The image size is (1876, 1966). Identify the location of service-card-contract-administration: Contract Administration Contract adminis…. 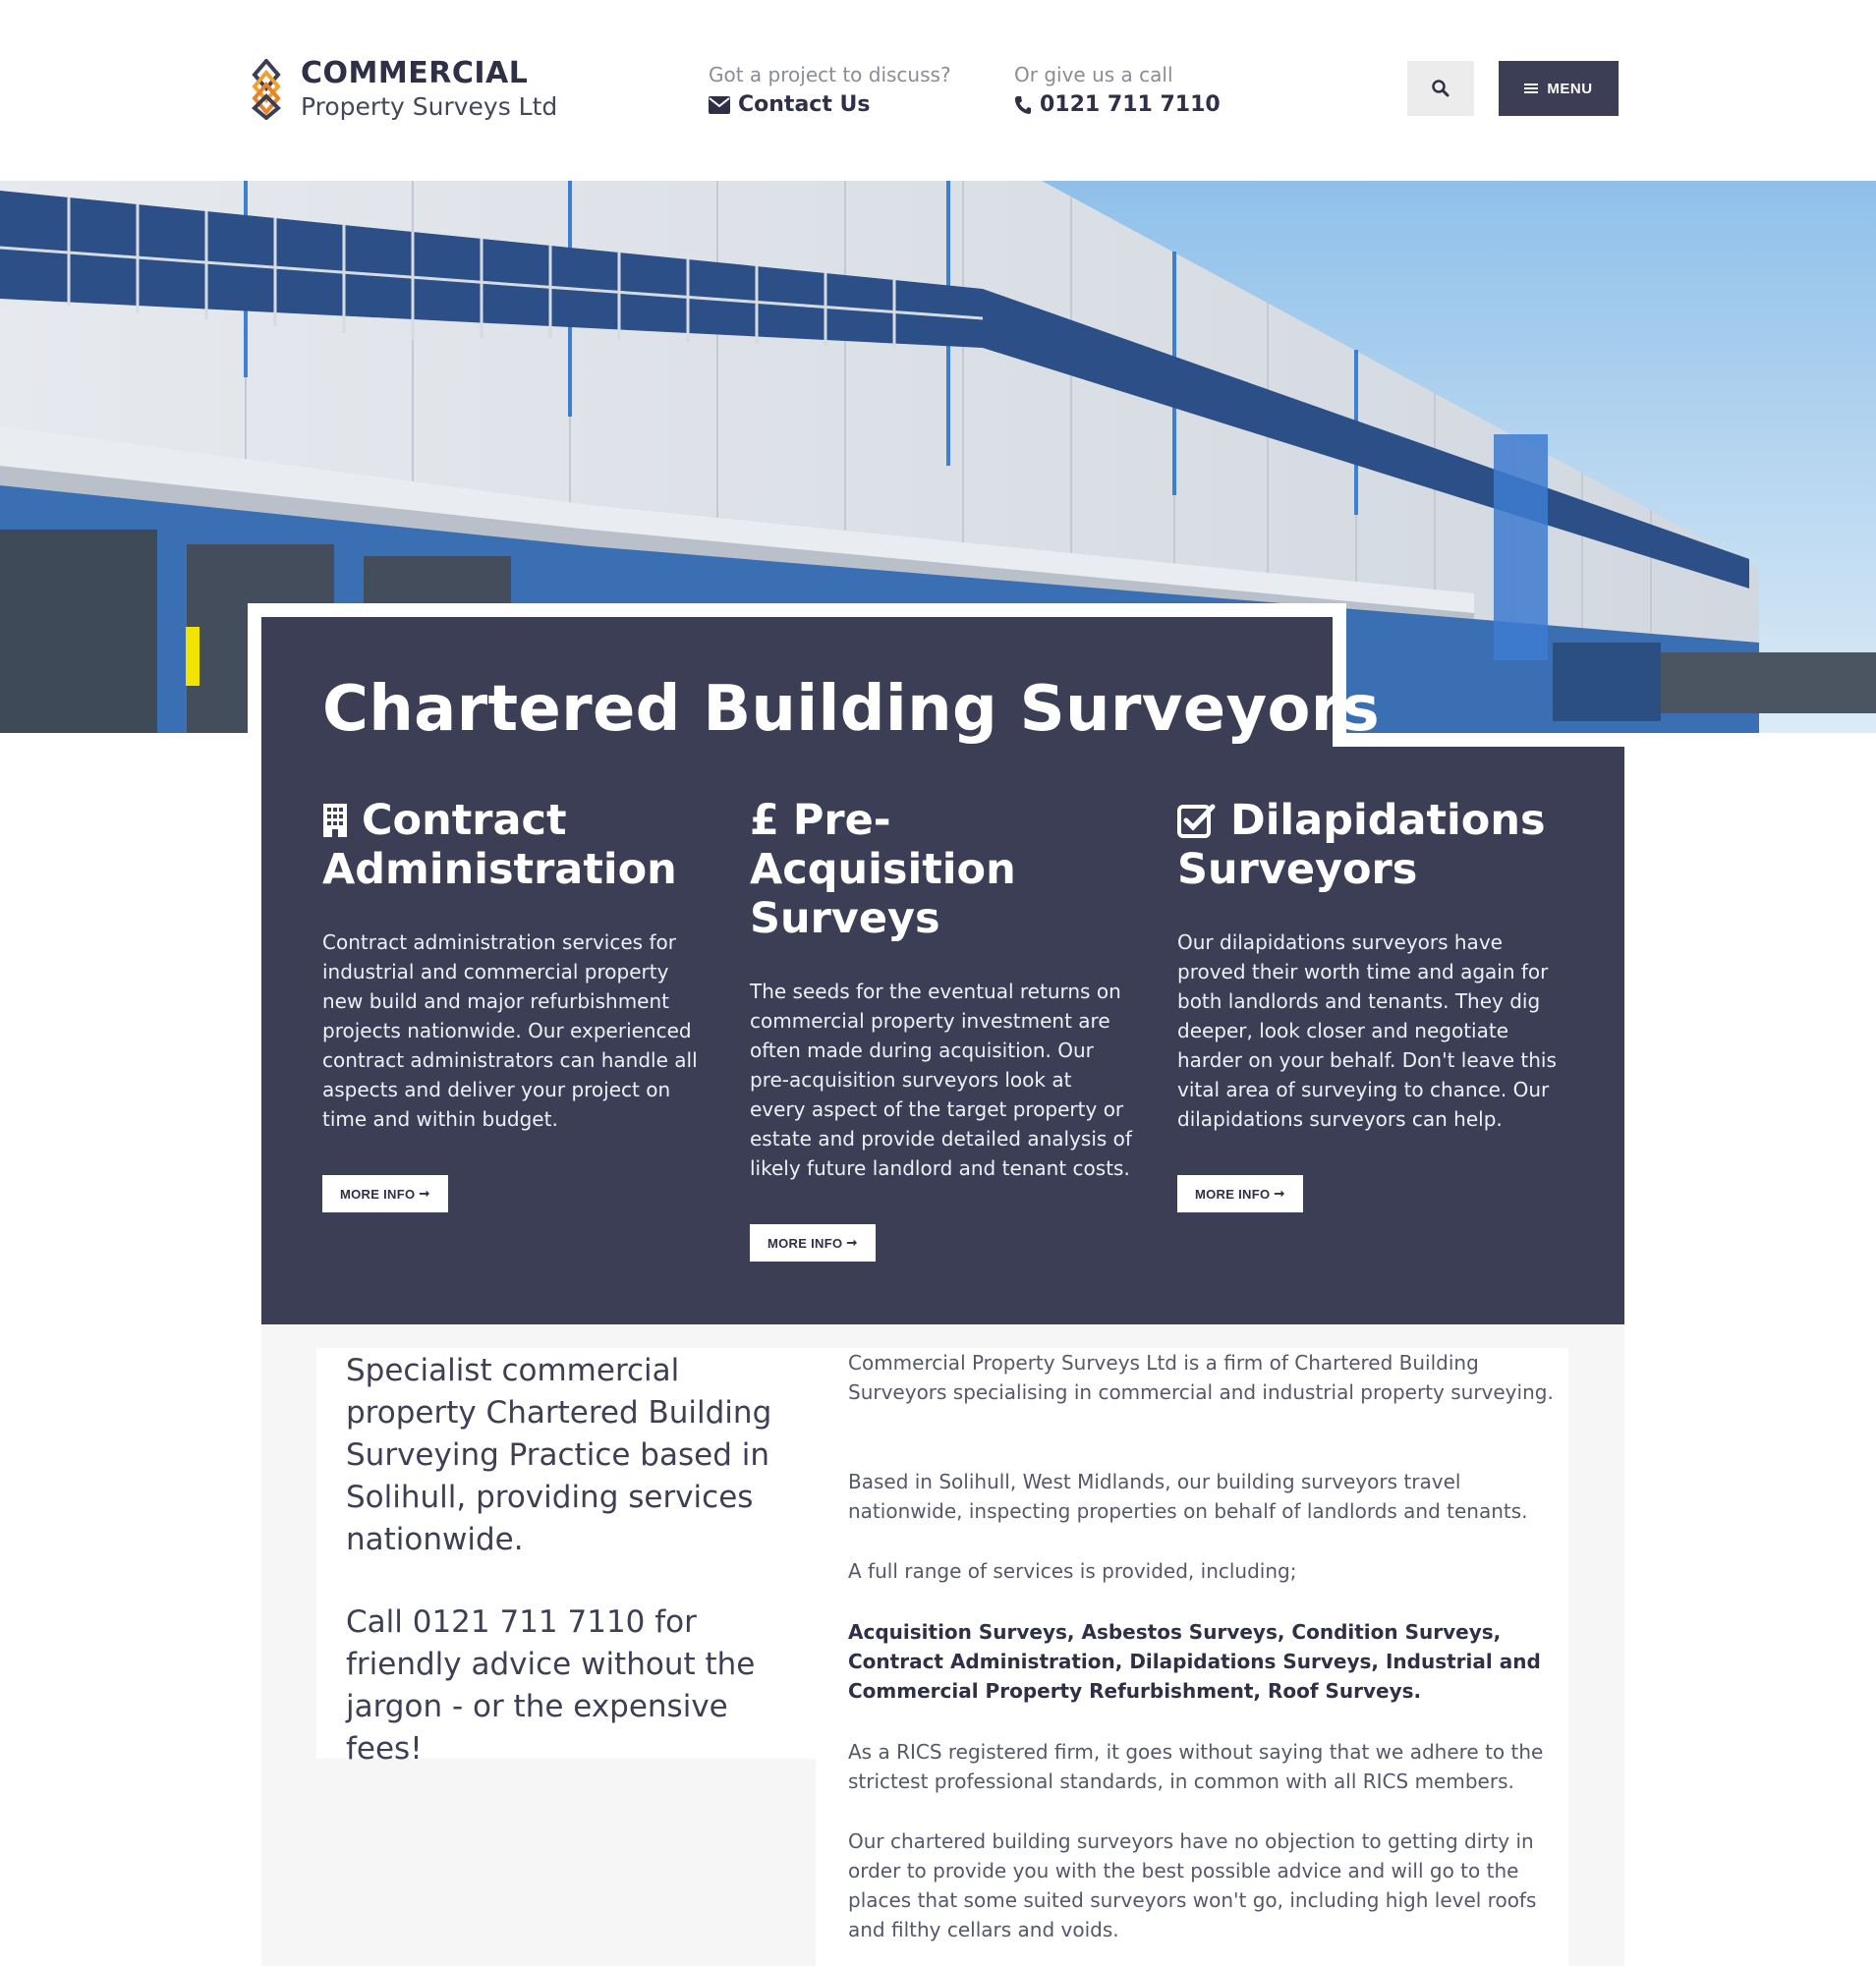
(514, 1004).